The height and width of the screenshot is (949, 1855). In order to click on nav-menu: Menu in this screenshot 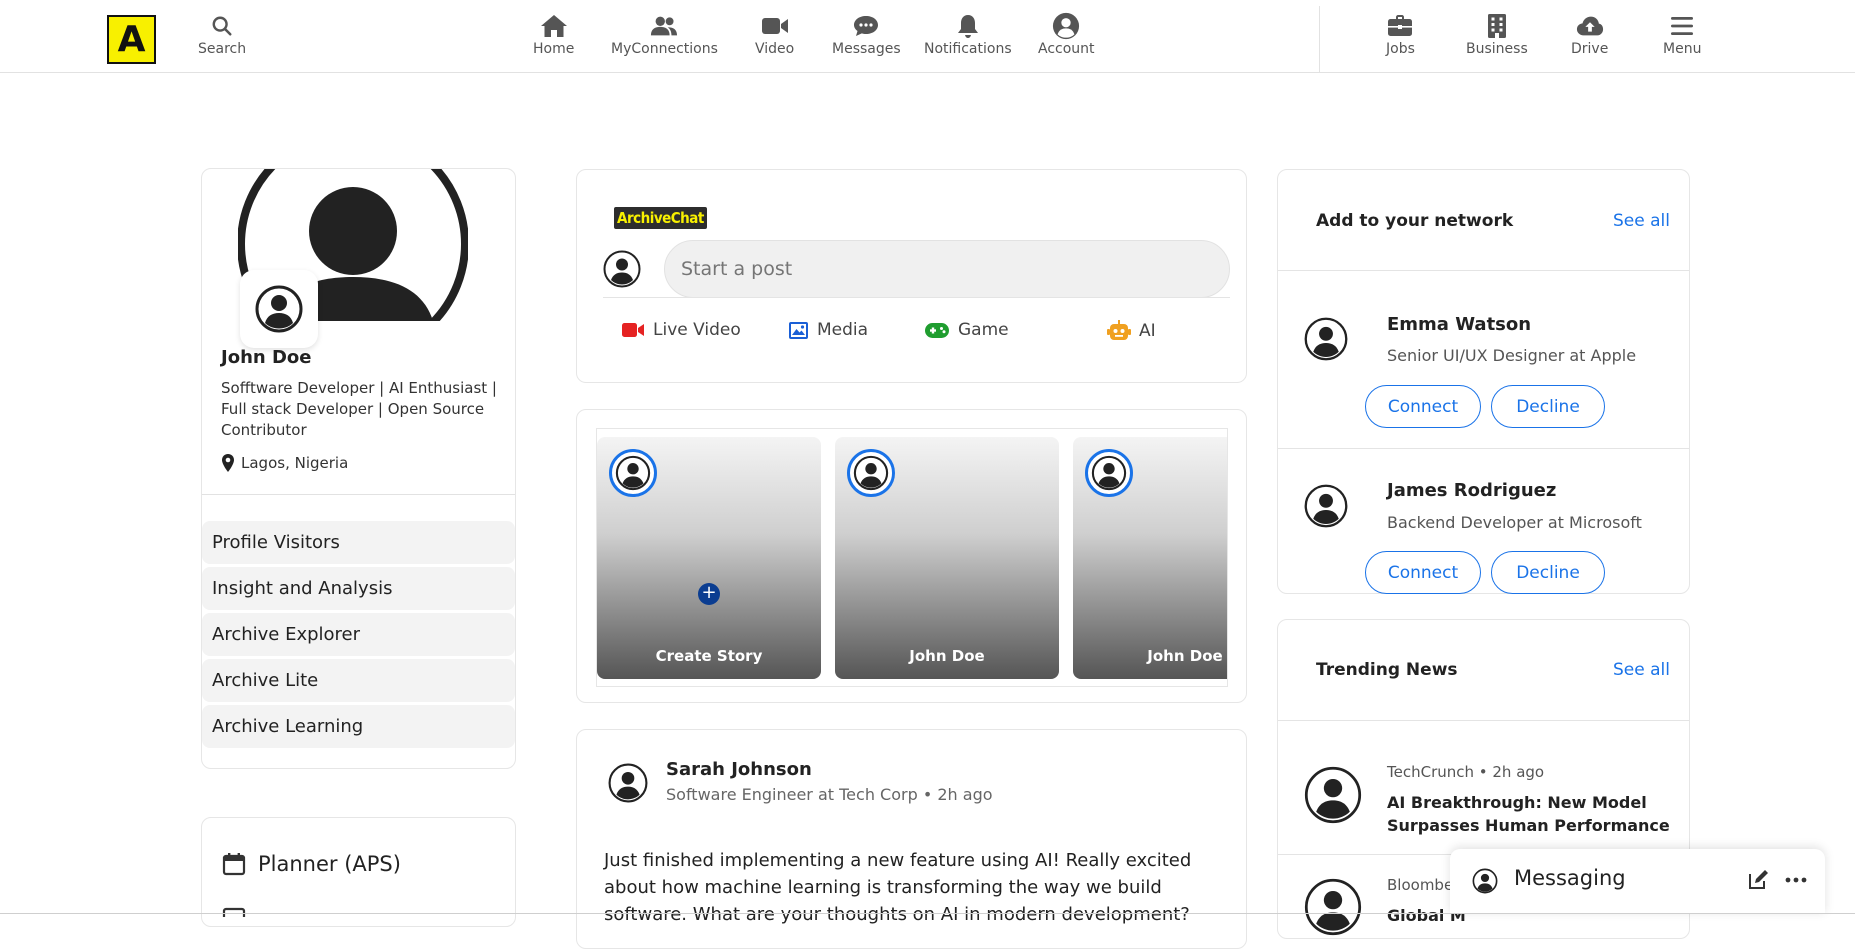, I will do `click(1682, 34)`.